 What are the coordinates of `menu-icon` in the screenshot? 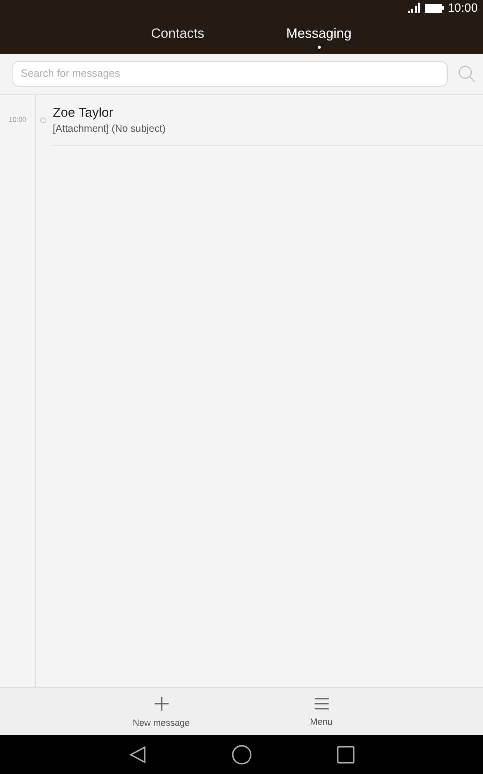 It's located at (322, 703).